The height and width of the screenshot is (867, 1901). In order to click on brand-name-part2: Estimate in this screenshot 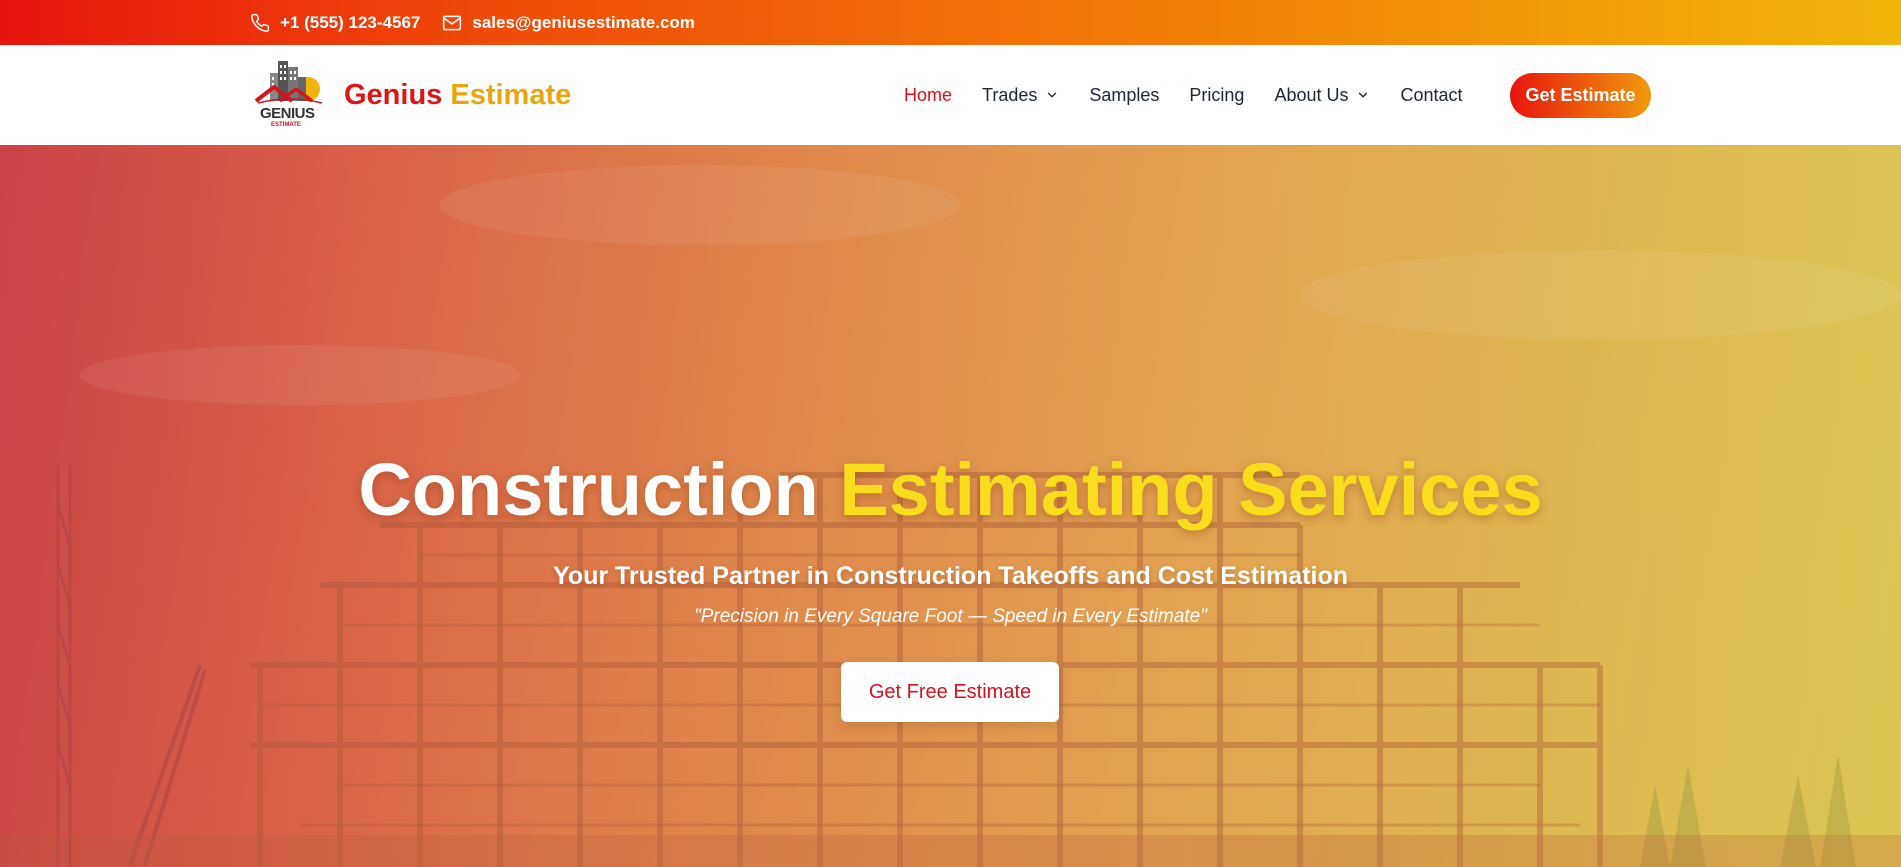, I will do `click(511, 94)`.